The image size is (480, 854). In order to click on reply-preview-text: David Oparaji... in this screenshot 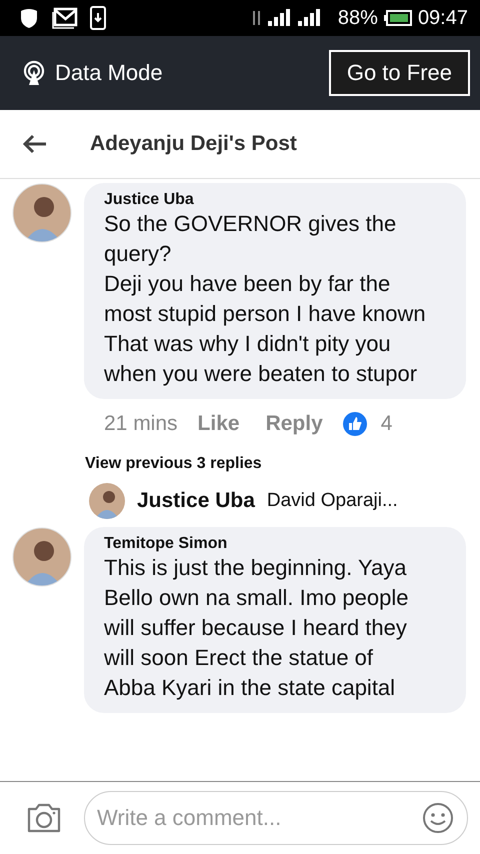, I will do `click(332, 501)`.